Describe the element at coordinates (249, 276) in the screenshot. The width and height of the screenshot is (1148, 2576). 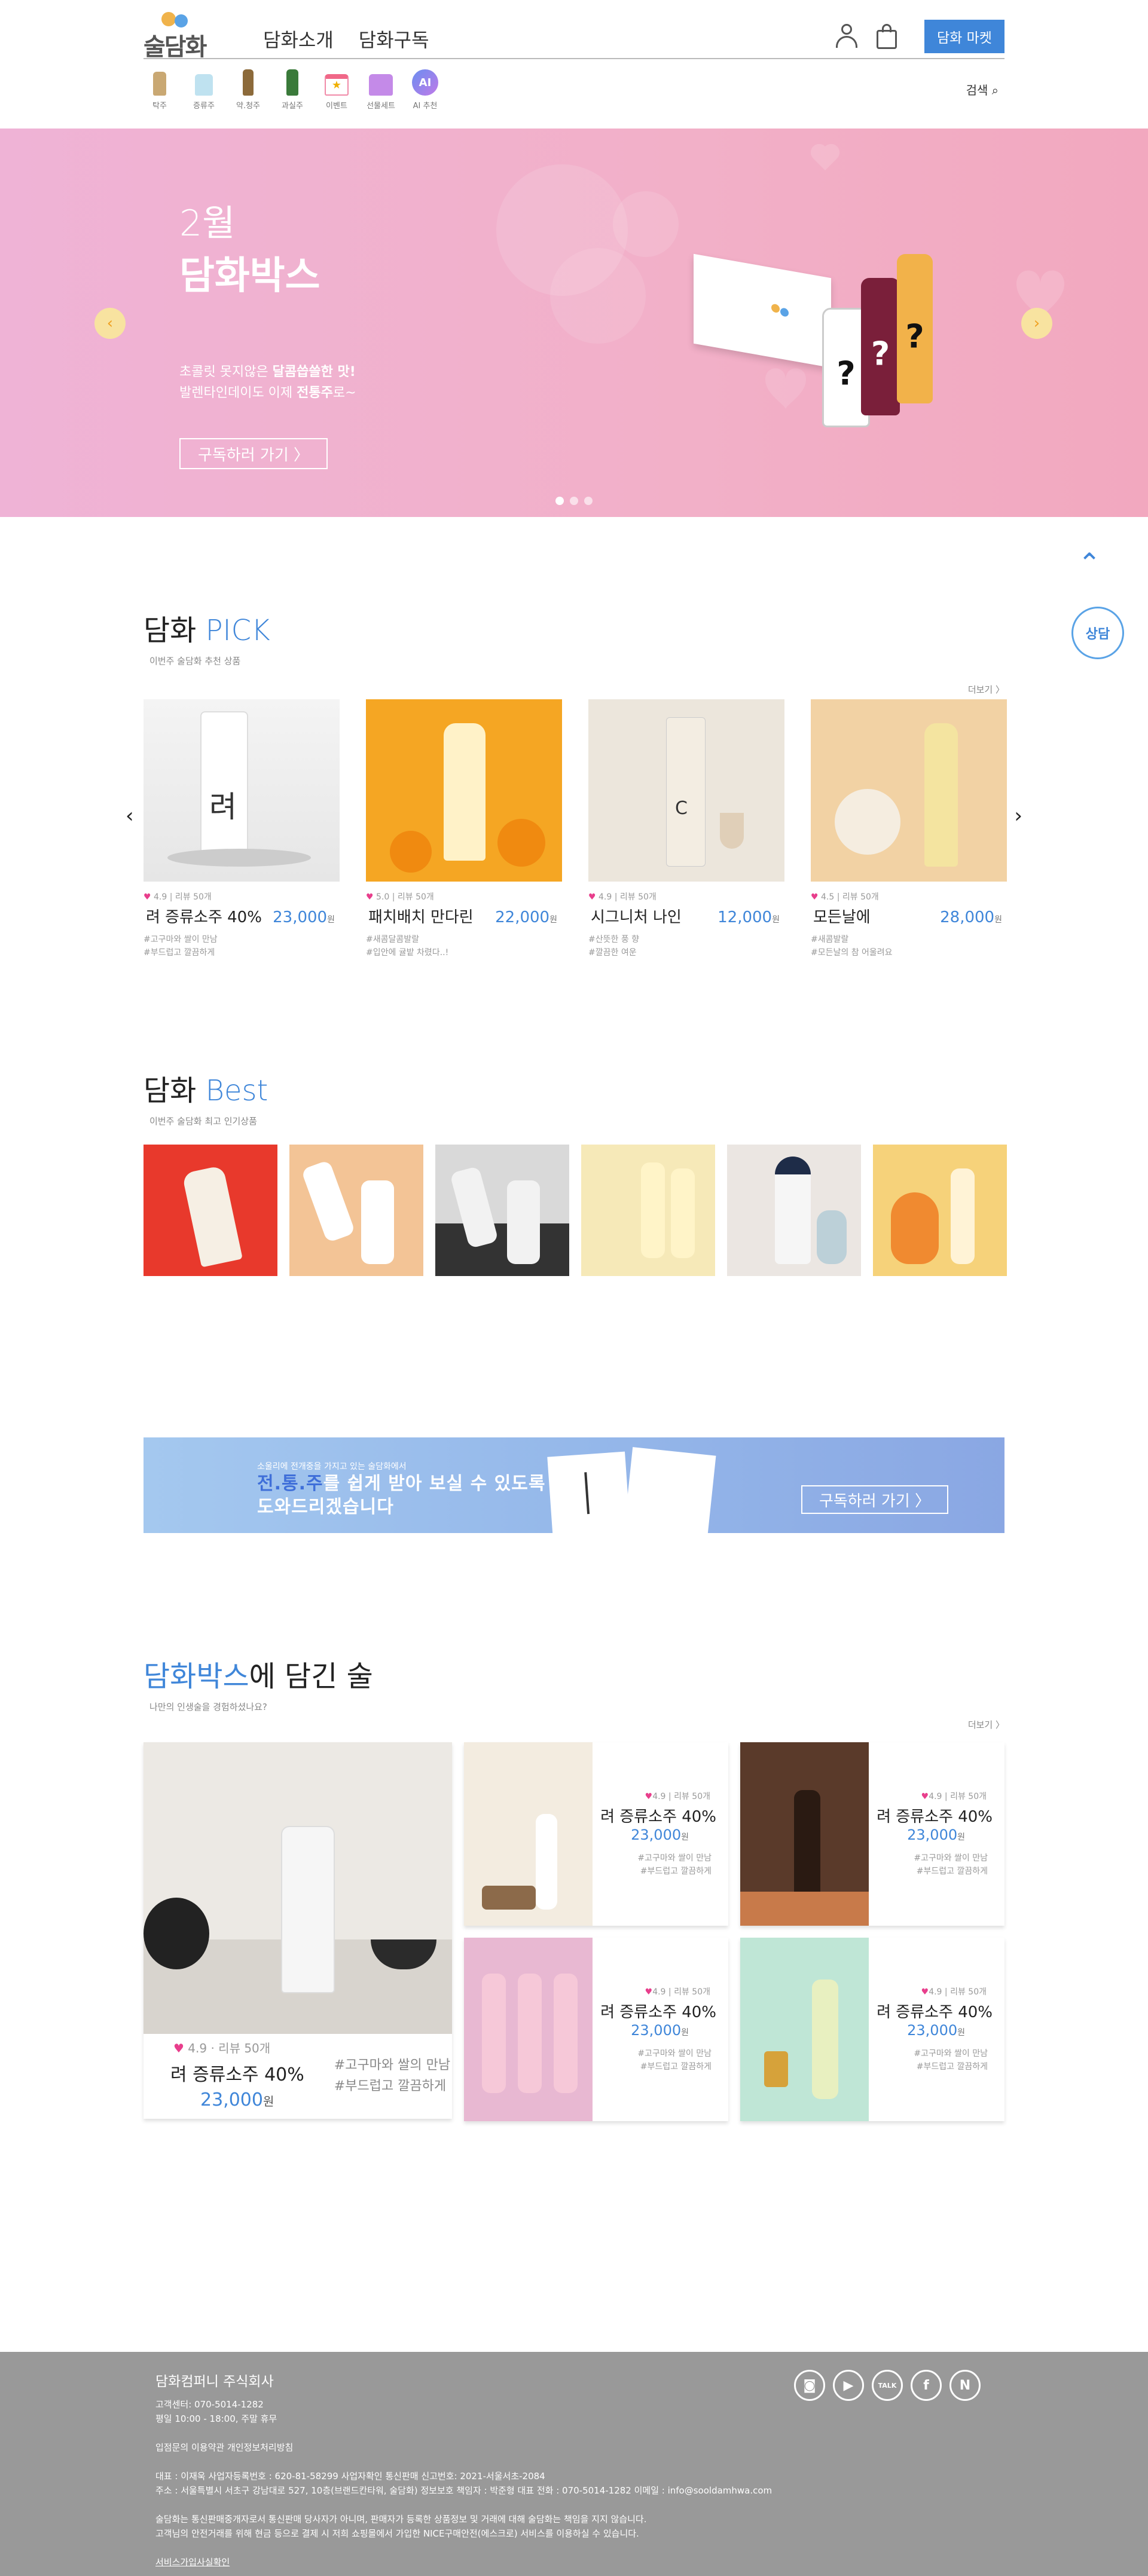
I see `hero-title: 담화박스` at that location.